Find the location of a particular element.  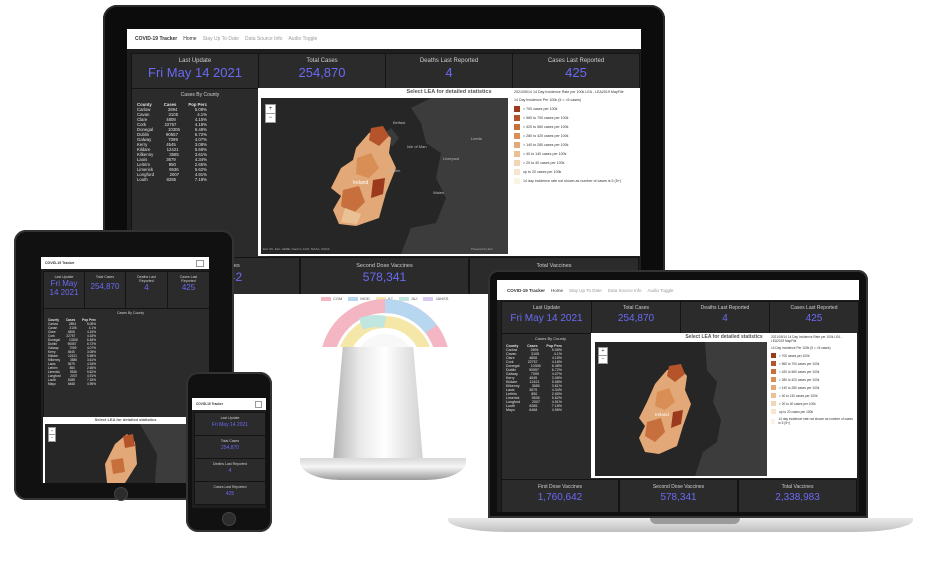

laptop-zoom-out: − is located at coordinates (603, 359).